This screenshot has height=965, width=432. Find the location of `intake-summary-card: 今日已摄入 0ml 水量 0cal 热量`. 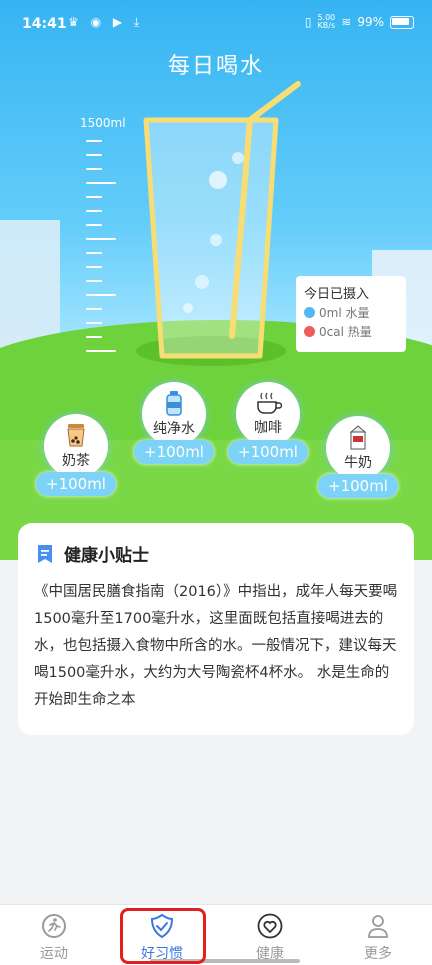

intake-summary-card: 今日已摄入 0ml 水量 0cal 热量 is located at coordinates (351, 314).